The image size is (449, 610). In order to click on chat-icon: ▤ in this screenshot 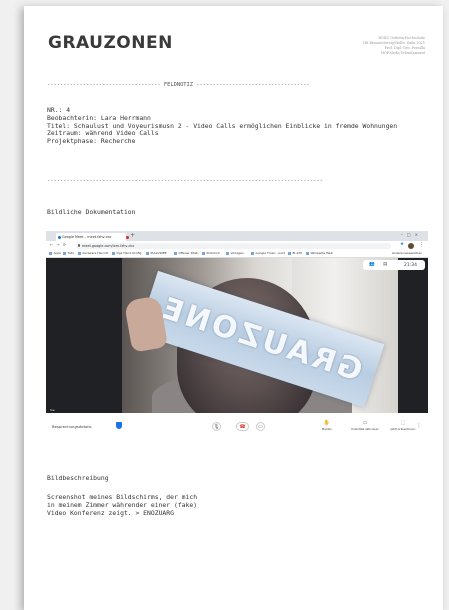, I will do `click(385, 264)`.